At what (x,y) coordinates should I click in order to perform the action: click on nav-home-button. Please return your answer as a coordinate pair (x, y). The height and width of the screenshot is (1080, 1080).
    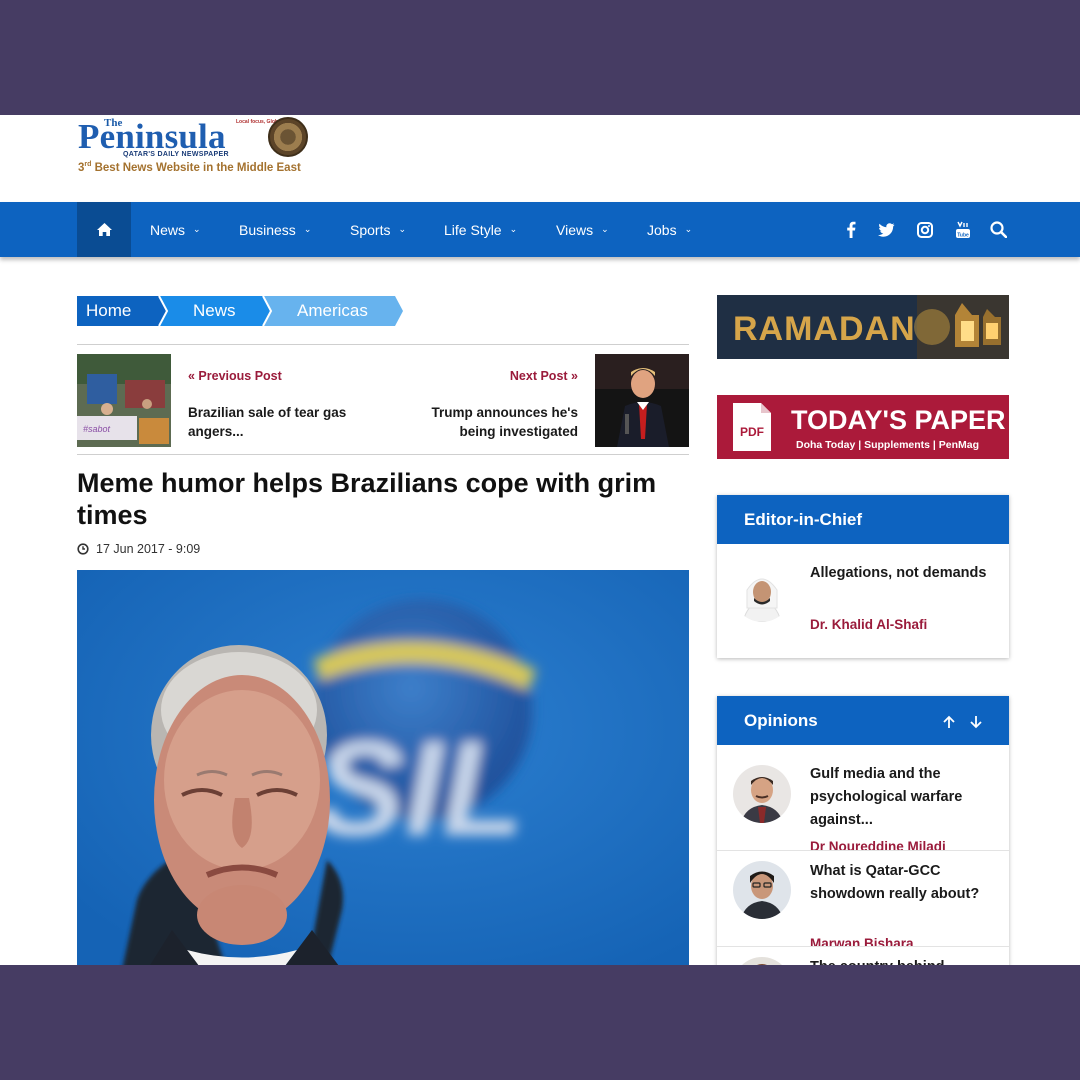
    Looking at the image, I should click on (104, 229).